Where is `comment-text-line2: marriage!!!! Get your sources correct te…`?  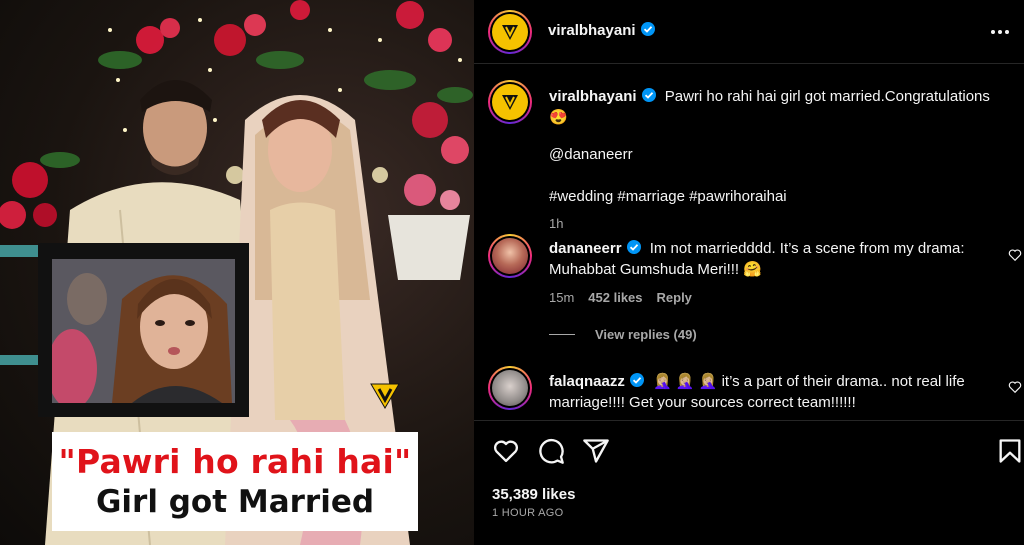 comment-text-line2: marriage!!!! Get your sources correct te… is located at coordinates (702, 402).